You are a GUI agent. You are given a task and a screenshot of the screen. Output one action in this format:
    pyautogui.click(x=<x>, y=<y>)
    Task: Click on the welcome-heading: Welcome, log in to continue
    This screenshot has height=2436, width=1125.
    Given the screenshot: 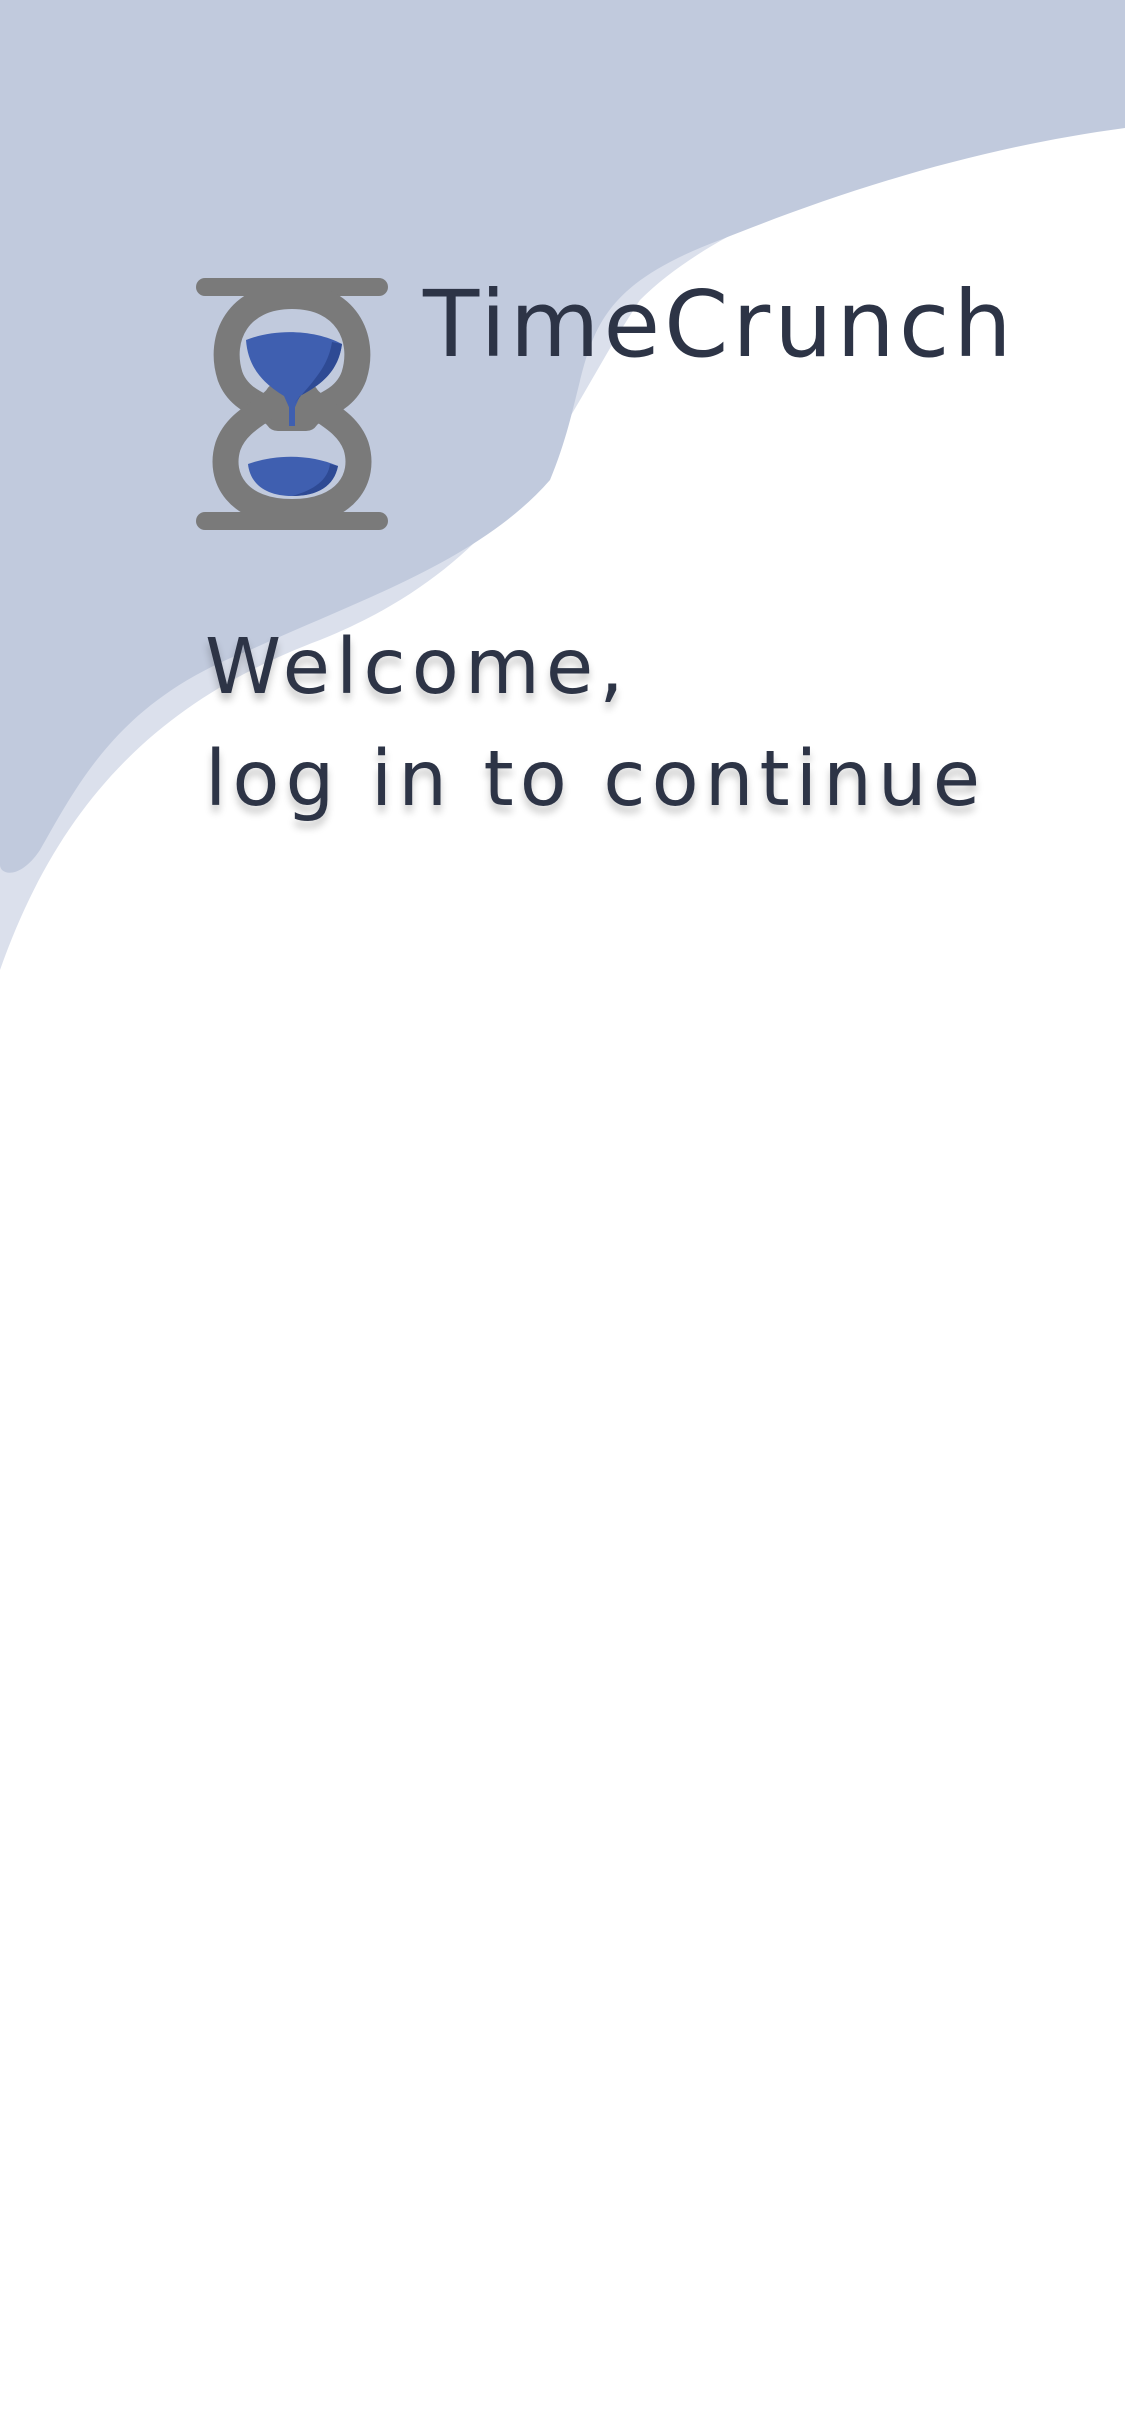 What is the action you would take?
    pyautogui.click(x=595, y=724)
    